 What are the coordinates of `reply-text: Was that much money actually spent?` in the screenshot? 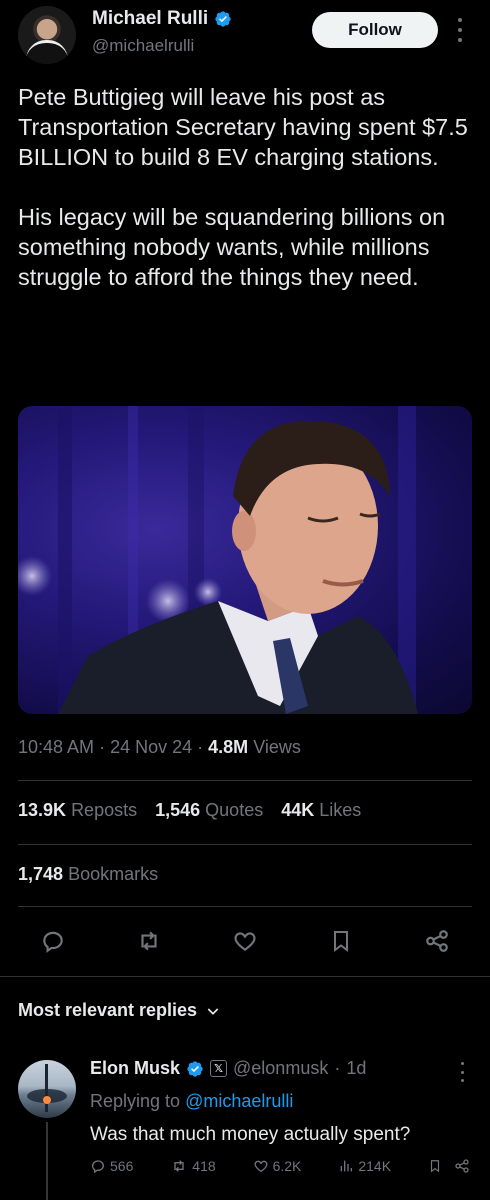 It's located at (250, 1134).